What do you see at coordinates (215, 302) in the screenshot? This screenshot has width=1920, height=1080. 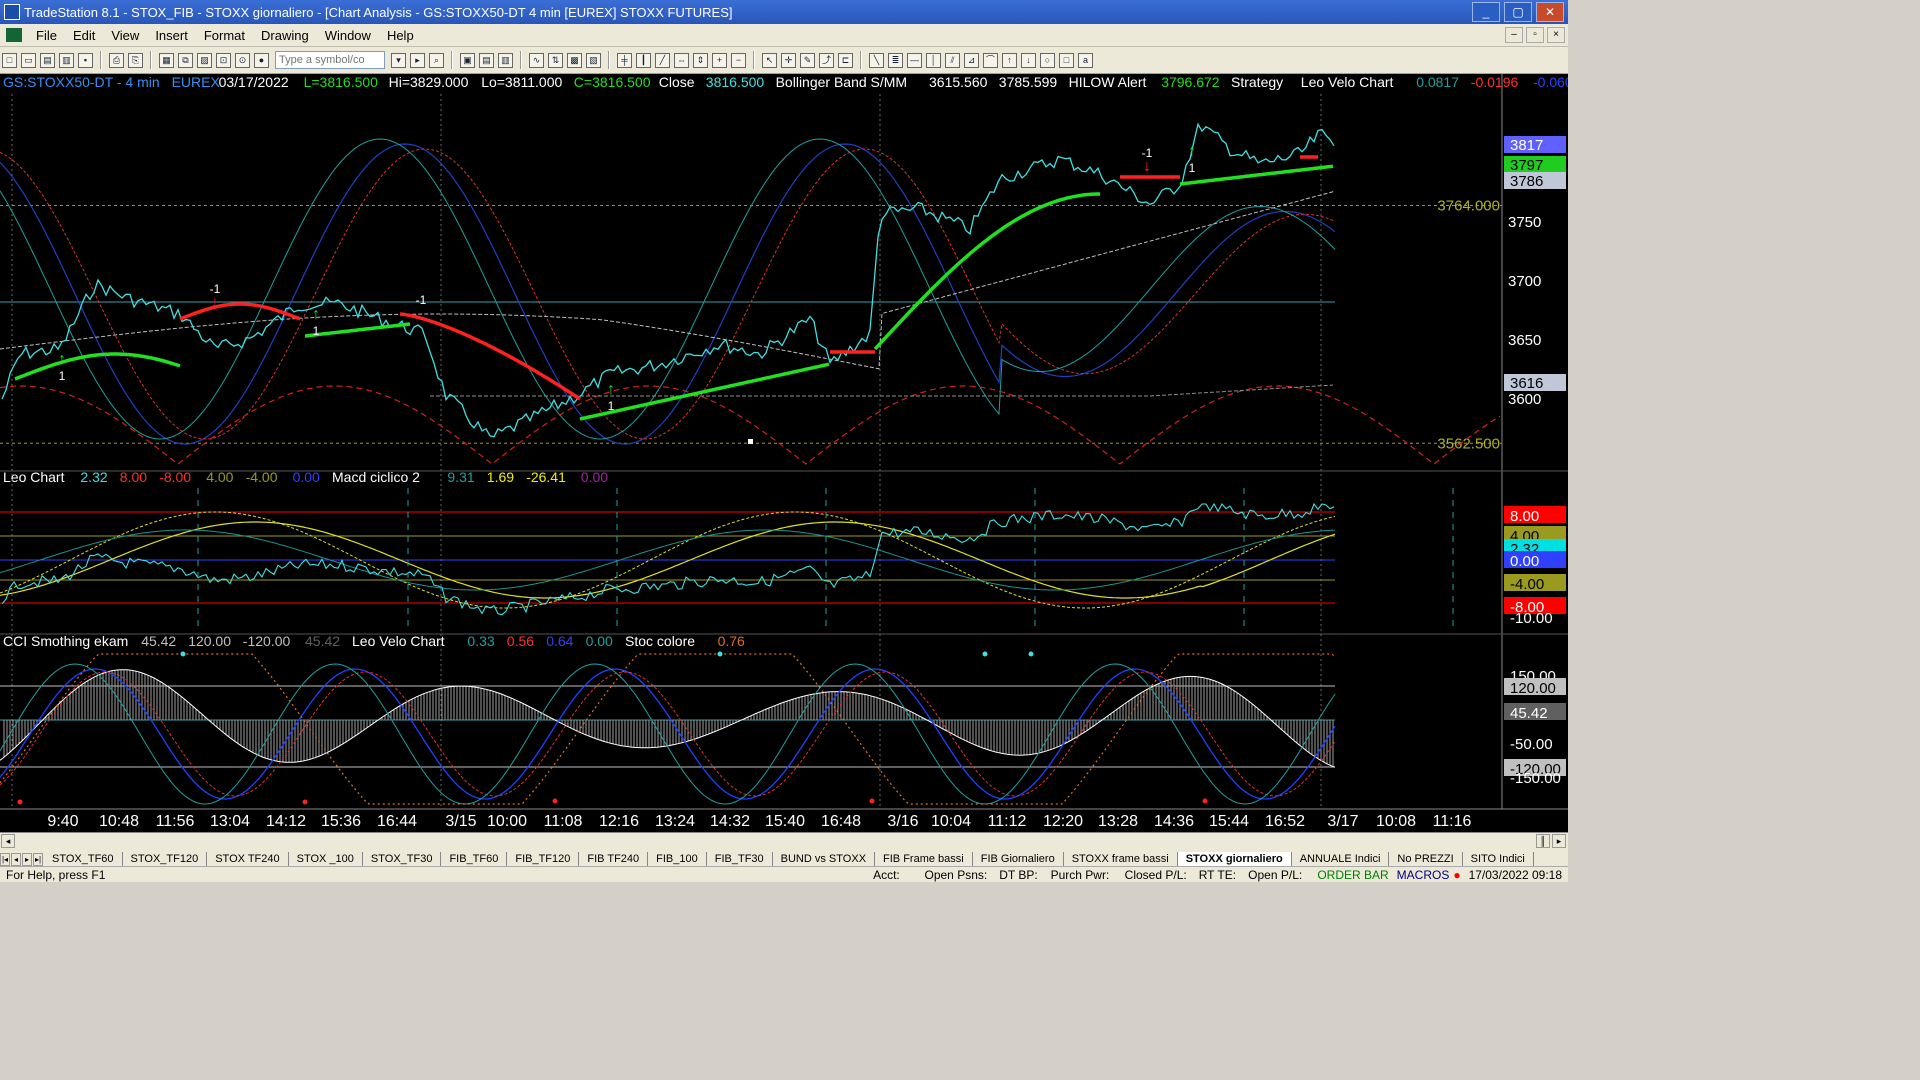 I see `strategy-arrow-1: ↓` at bounding box center [215, 302].